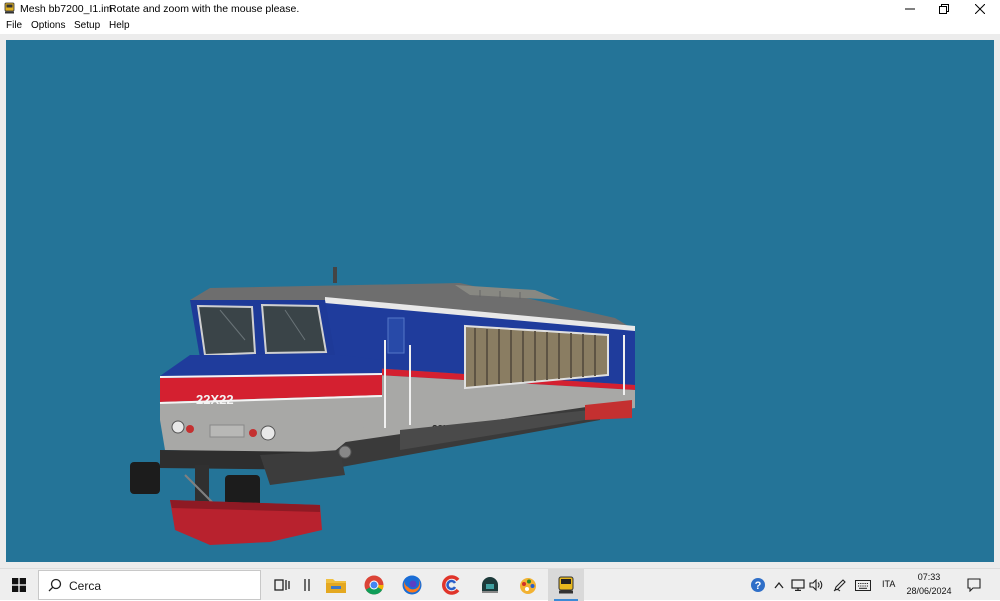 The height and width of the screenshot is (601, 1000). Describe the element at coordinates (48, 25) in the screenshot. I see `menu-options: Options` at that location.